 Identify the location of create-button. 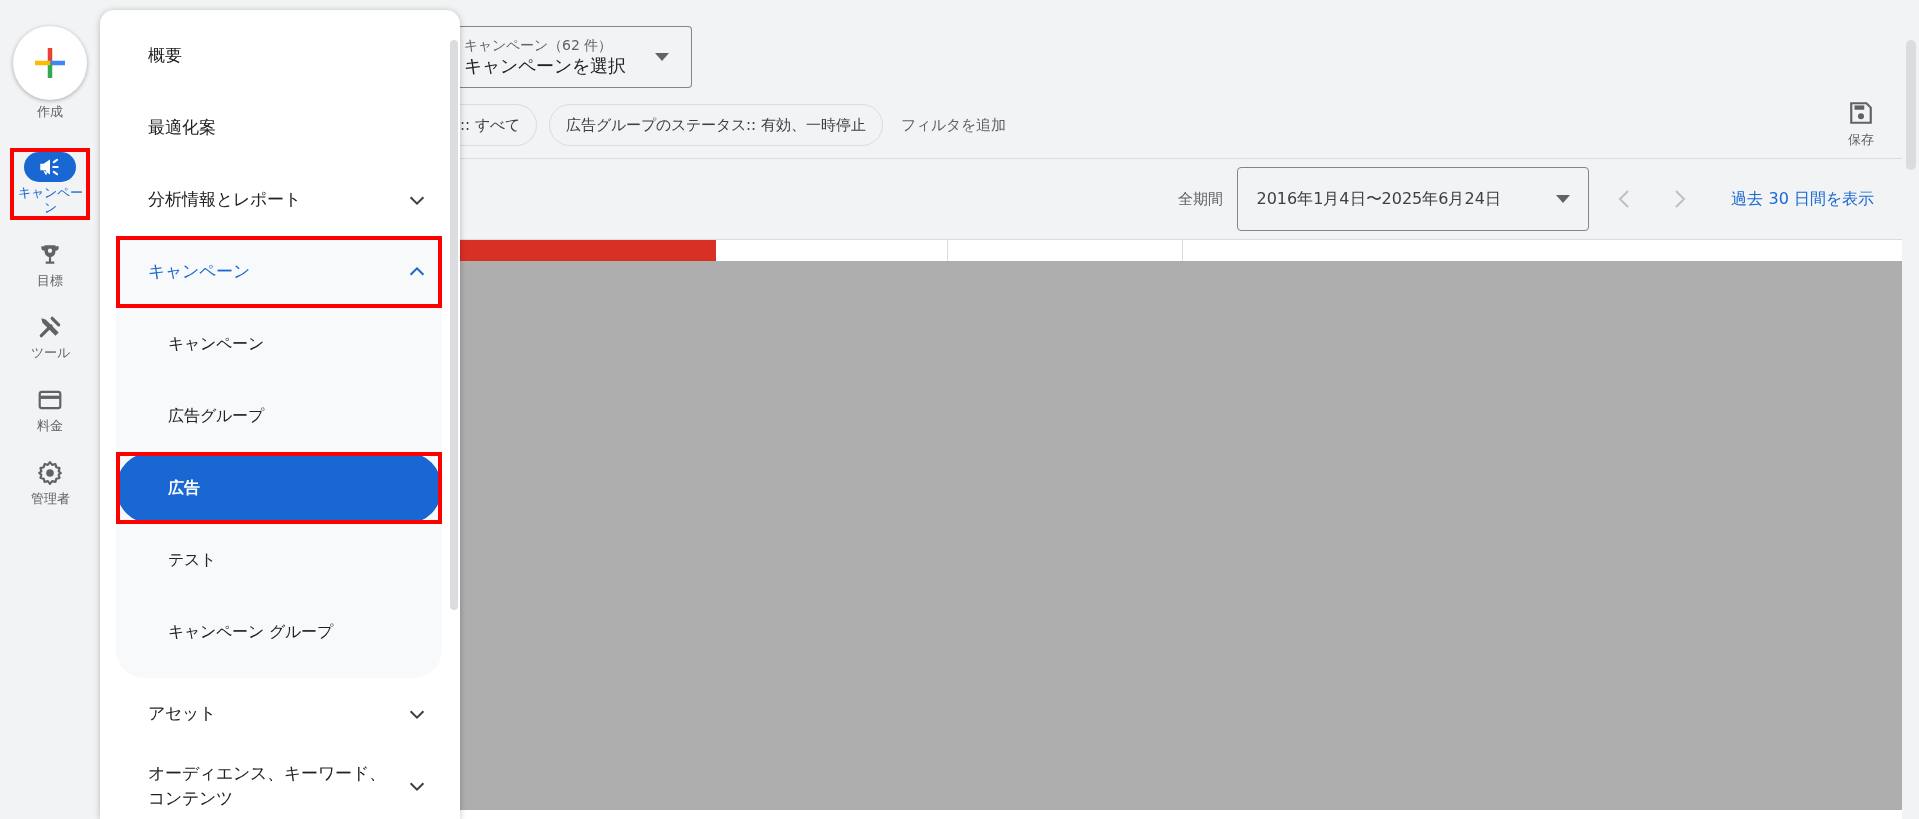
(50, 63).